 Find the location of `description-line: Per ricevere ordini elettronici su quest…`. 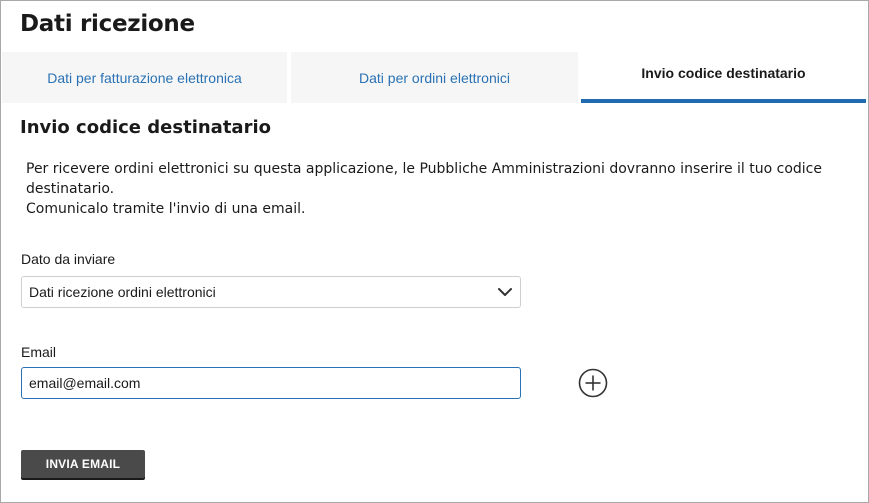

description-line: Per ricevere ordini elettronici su quest… is located at coordinates (424, 179).